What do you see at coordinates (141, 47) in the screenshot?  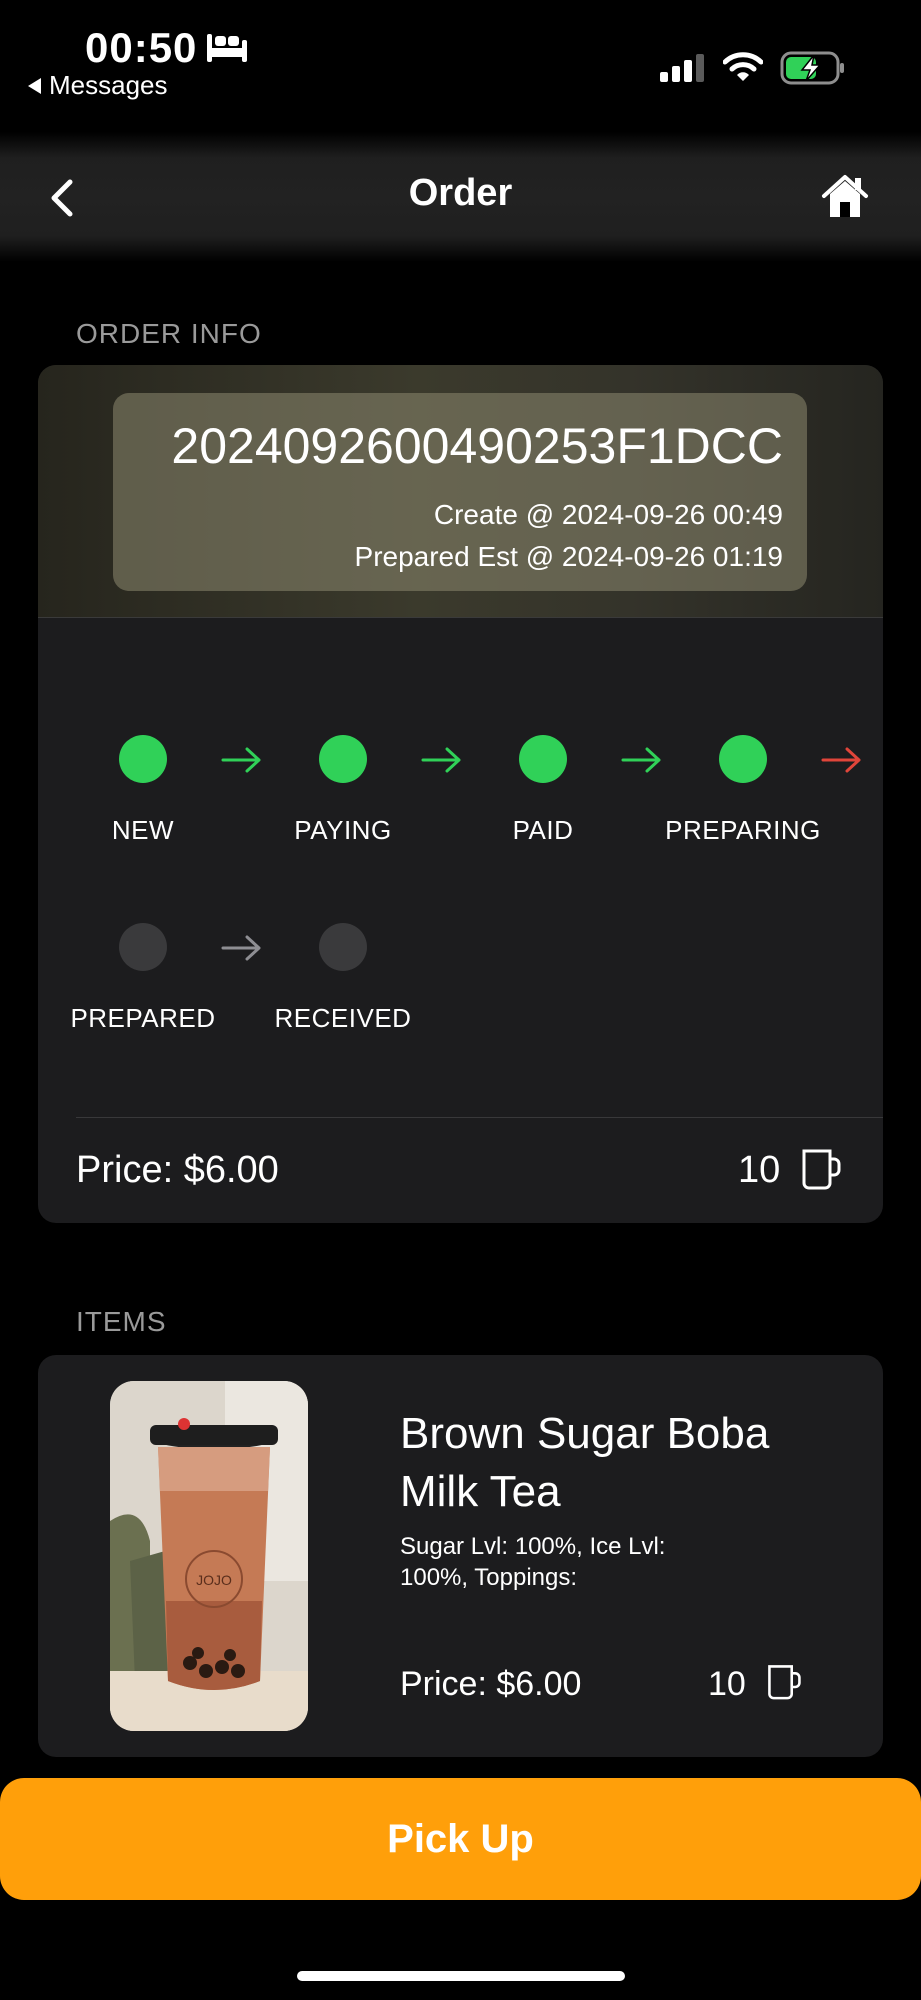 I see `status-time: 00:50` at bounding box center [141, 47].